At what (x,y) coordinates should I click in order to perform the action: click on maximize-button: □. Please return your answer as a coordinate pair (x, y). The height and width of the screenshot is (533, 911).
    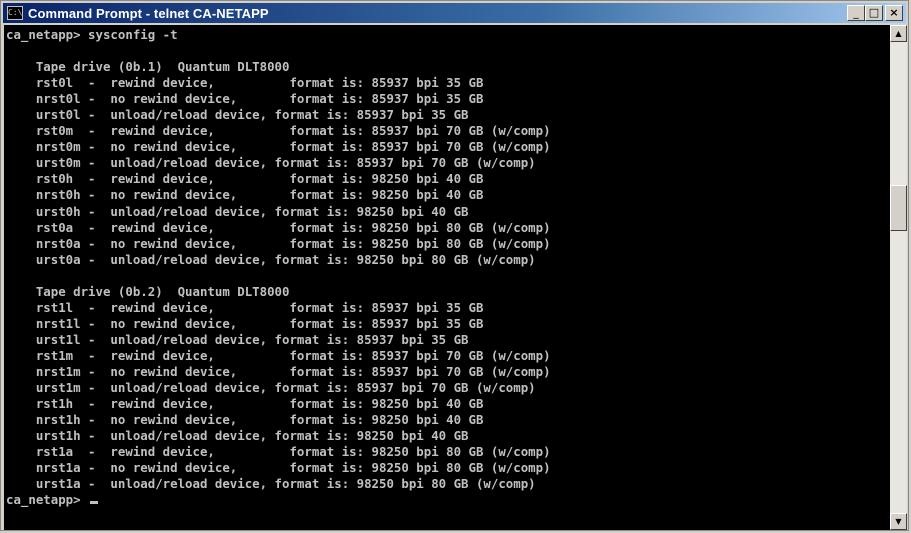
    Looking at the image, I should click on (874, 13).